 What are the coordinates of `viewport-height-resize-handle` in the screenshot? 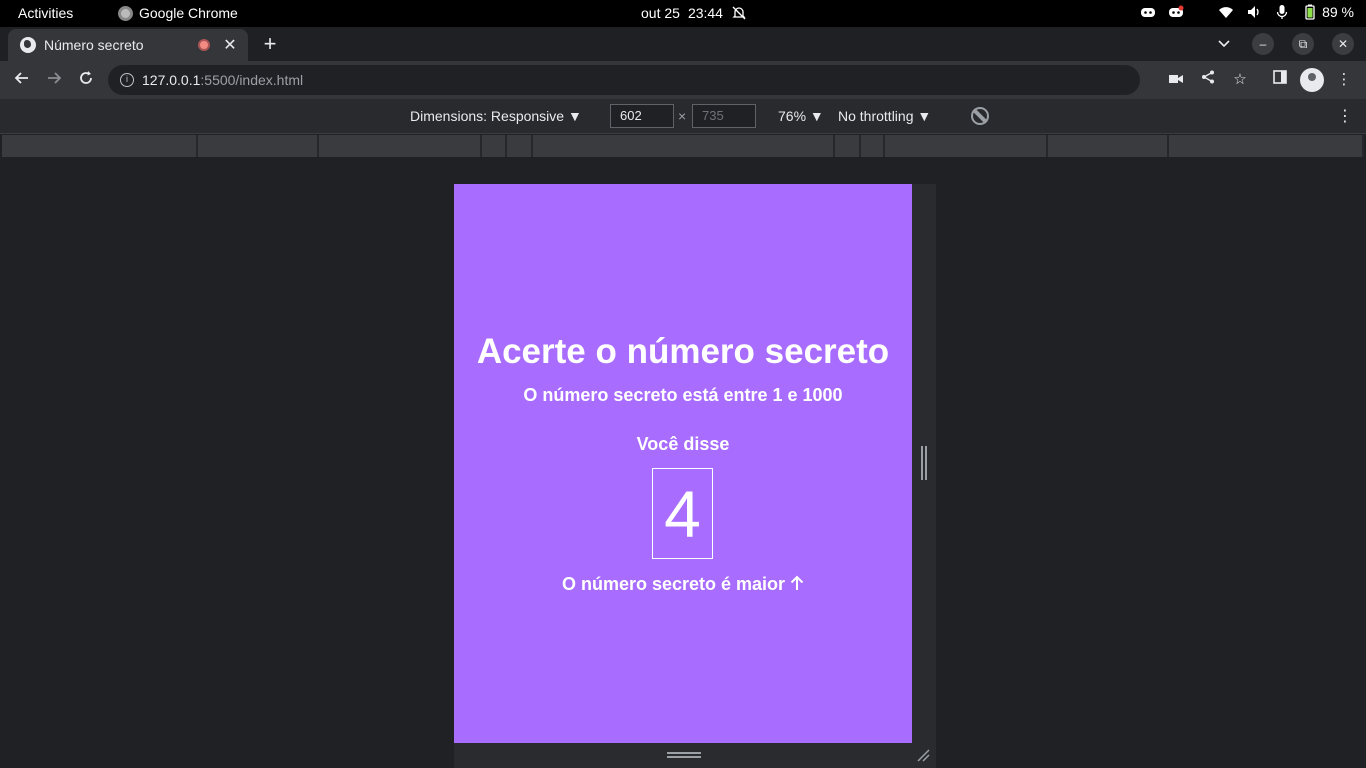 It's located at (695, 755).